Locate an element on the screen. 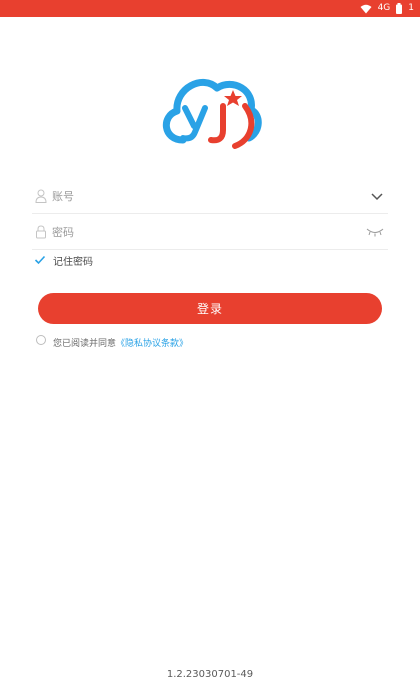  checkmark-icon is located at coordinates (40, 260).